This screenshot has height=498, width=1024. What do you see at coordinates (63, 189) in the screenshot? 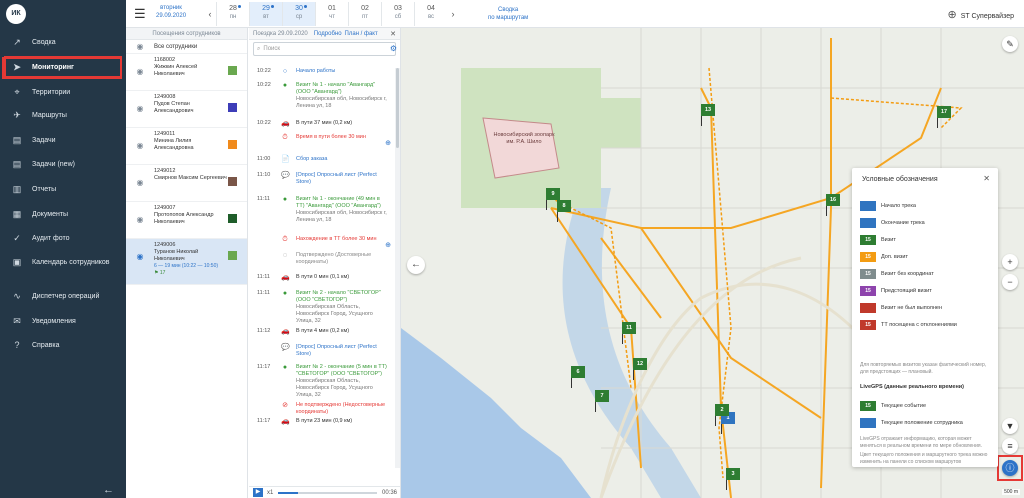
I see `sidebar-item-7: ▥ Отчеты` at bounding box center [63, 189].